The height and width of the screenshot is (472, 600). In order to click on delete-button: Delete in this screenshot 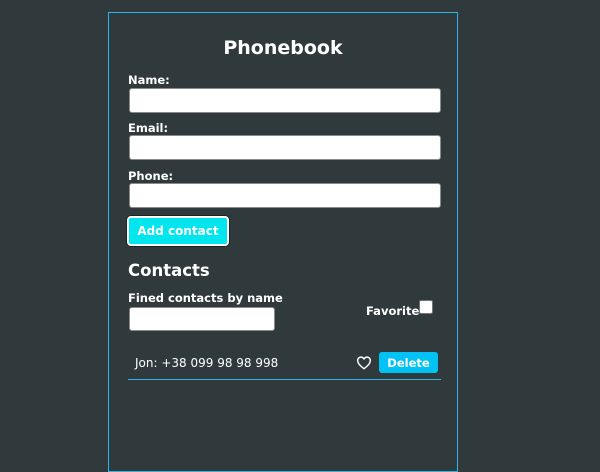, I will do `click(408, 362)`.